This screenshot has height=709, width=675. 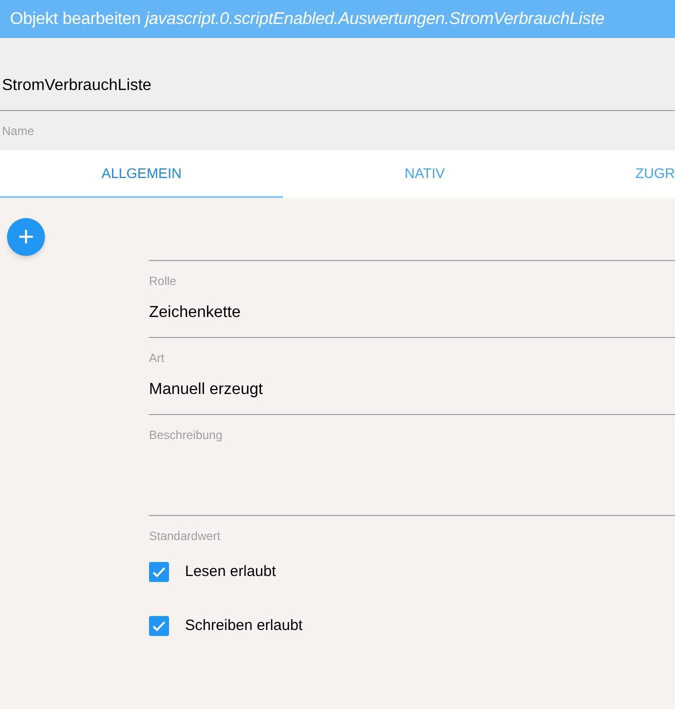 I want to click on tab: ALLGEMEIN, so click(x=142, y=174).